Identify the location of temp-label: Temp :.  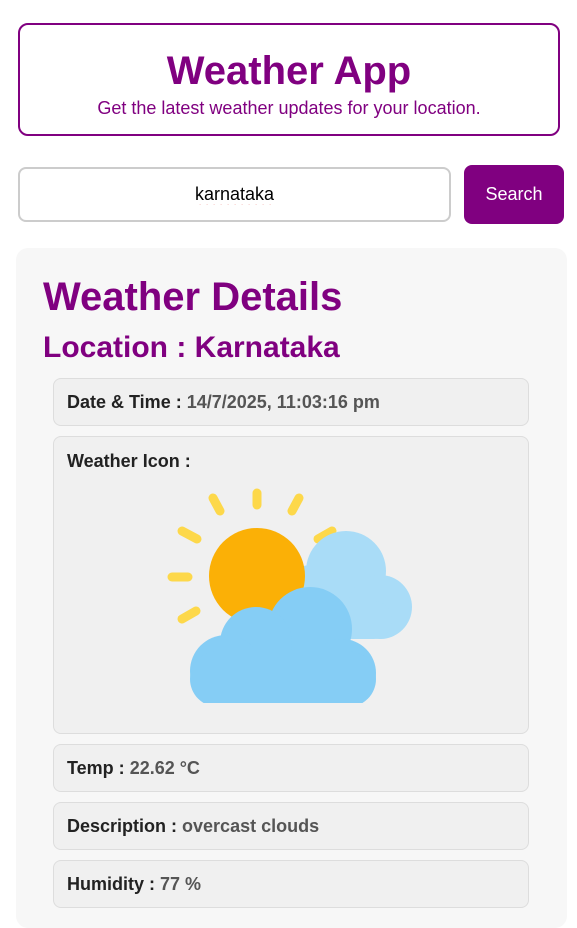
(96, 768).